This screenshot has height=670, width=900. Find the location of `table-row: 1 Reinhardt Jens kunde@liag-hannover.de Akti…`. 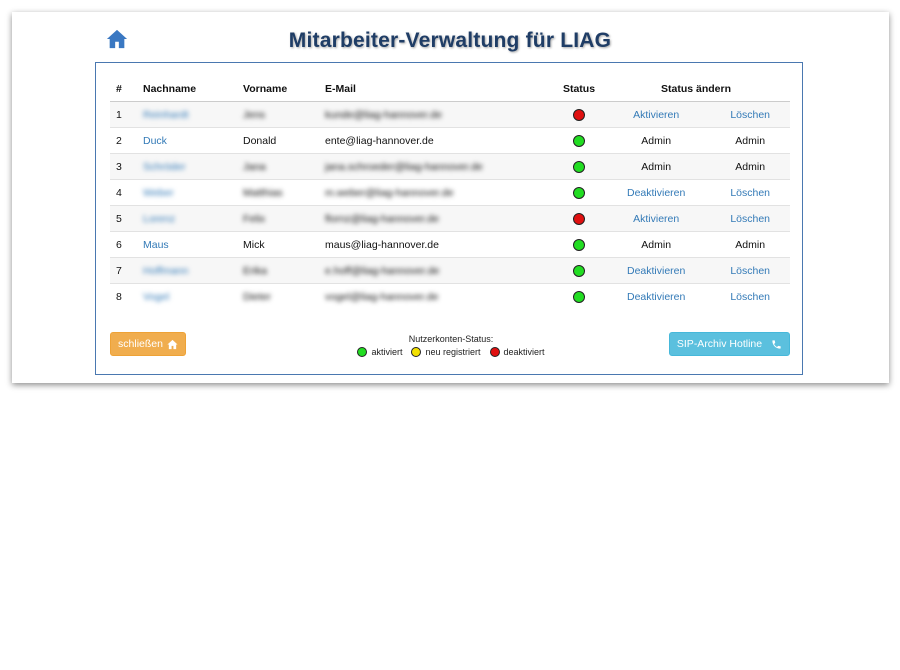

table-row: 1 Reinhardt Jens kunde@liag-hannover.de Akti… is located at coordinates (450, 114).